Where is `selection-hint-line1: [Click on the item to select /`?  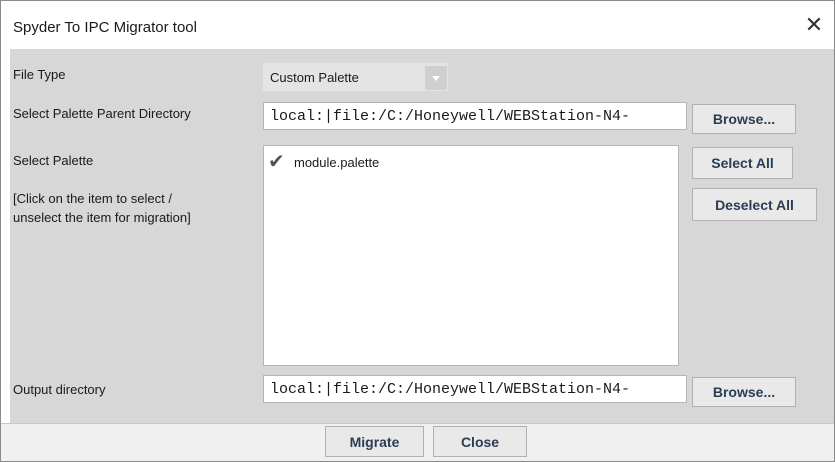 selection-hint-line1: [Click on the item to select / is located at coordinates (92, 198).